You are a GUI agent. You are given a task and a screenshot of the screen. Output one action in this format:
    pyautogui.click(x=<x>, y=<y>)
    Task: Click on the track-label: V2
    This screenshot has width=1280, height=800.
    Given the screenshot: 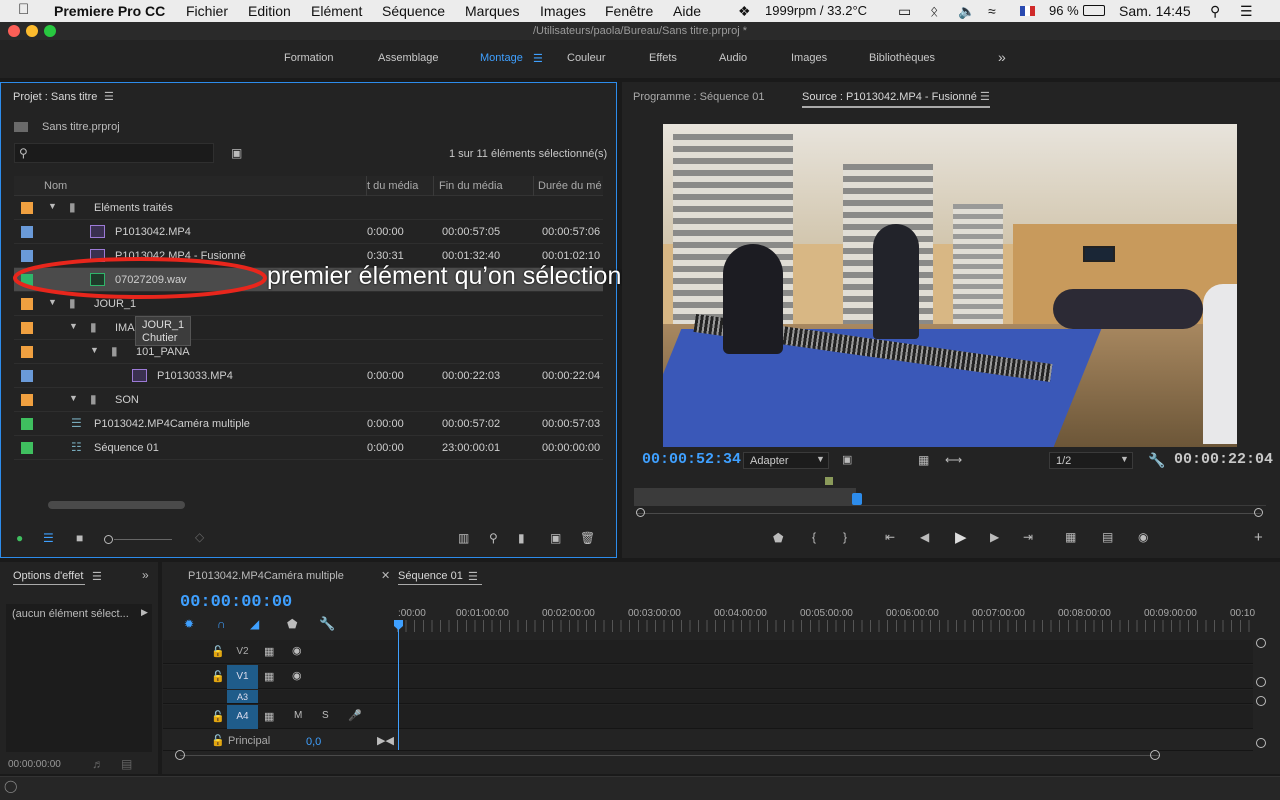 What is the action you would take?
    pyautogui.click(x=242, y=652)
    